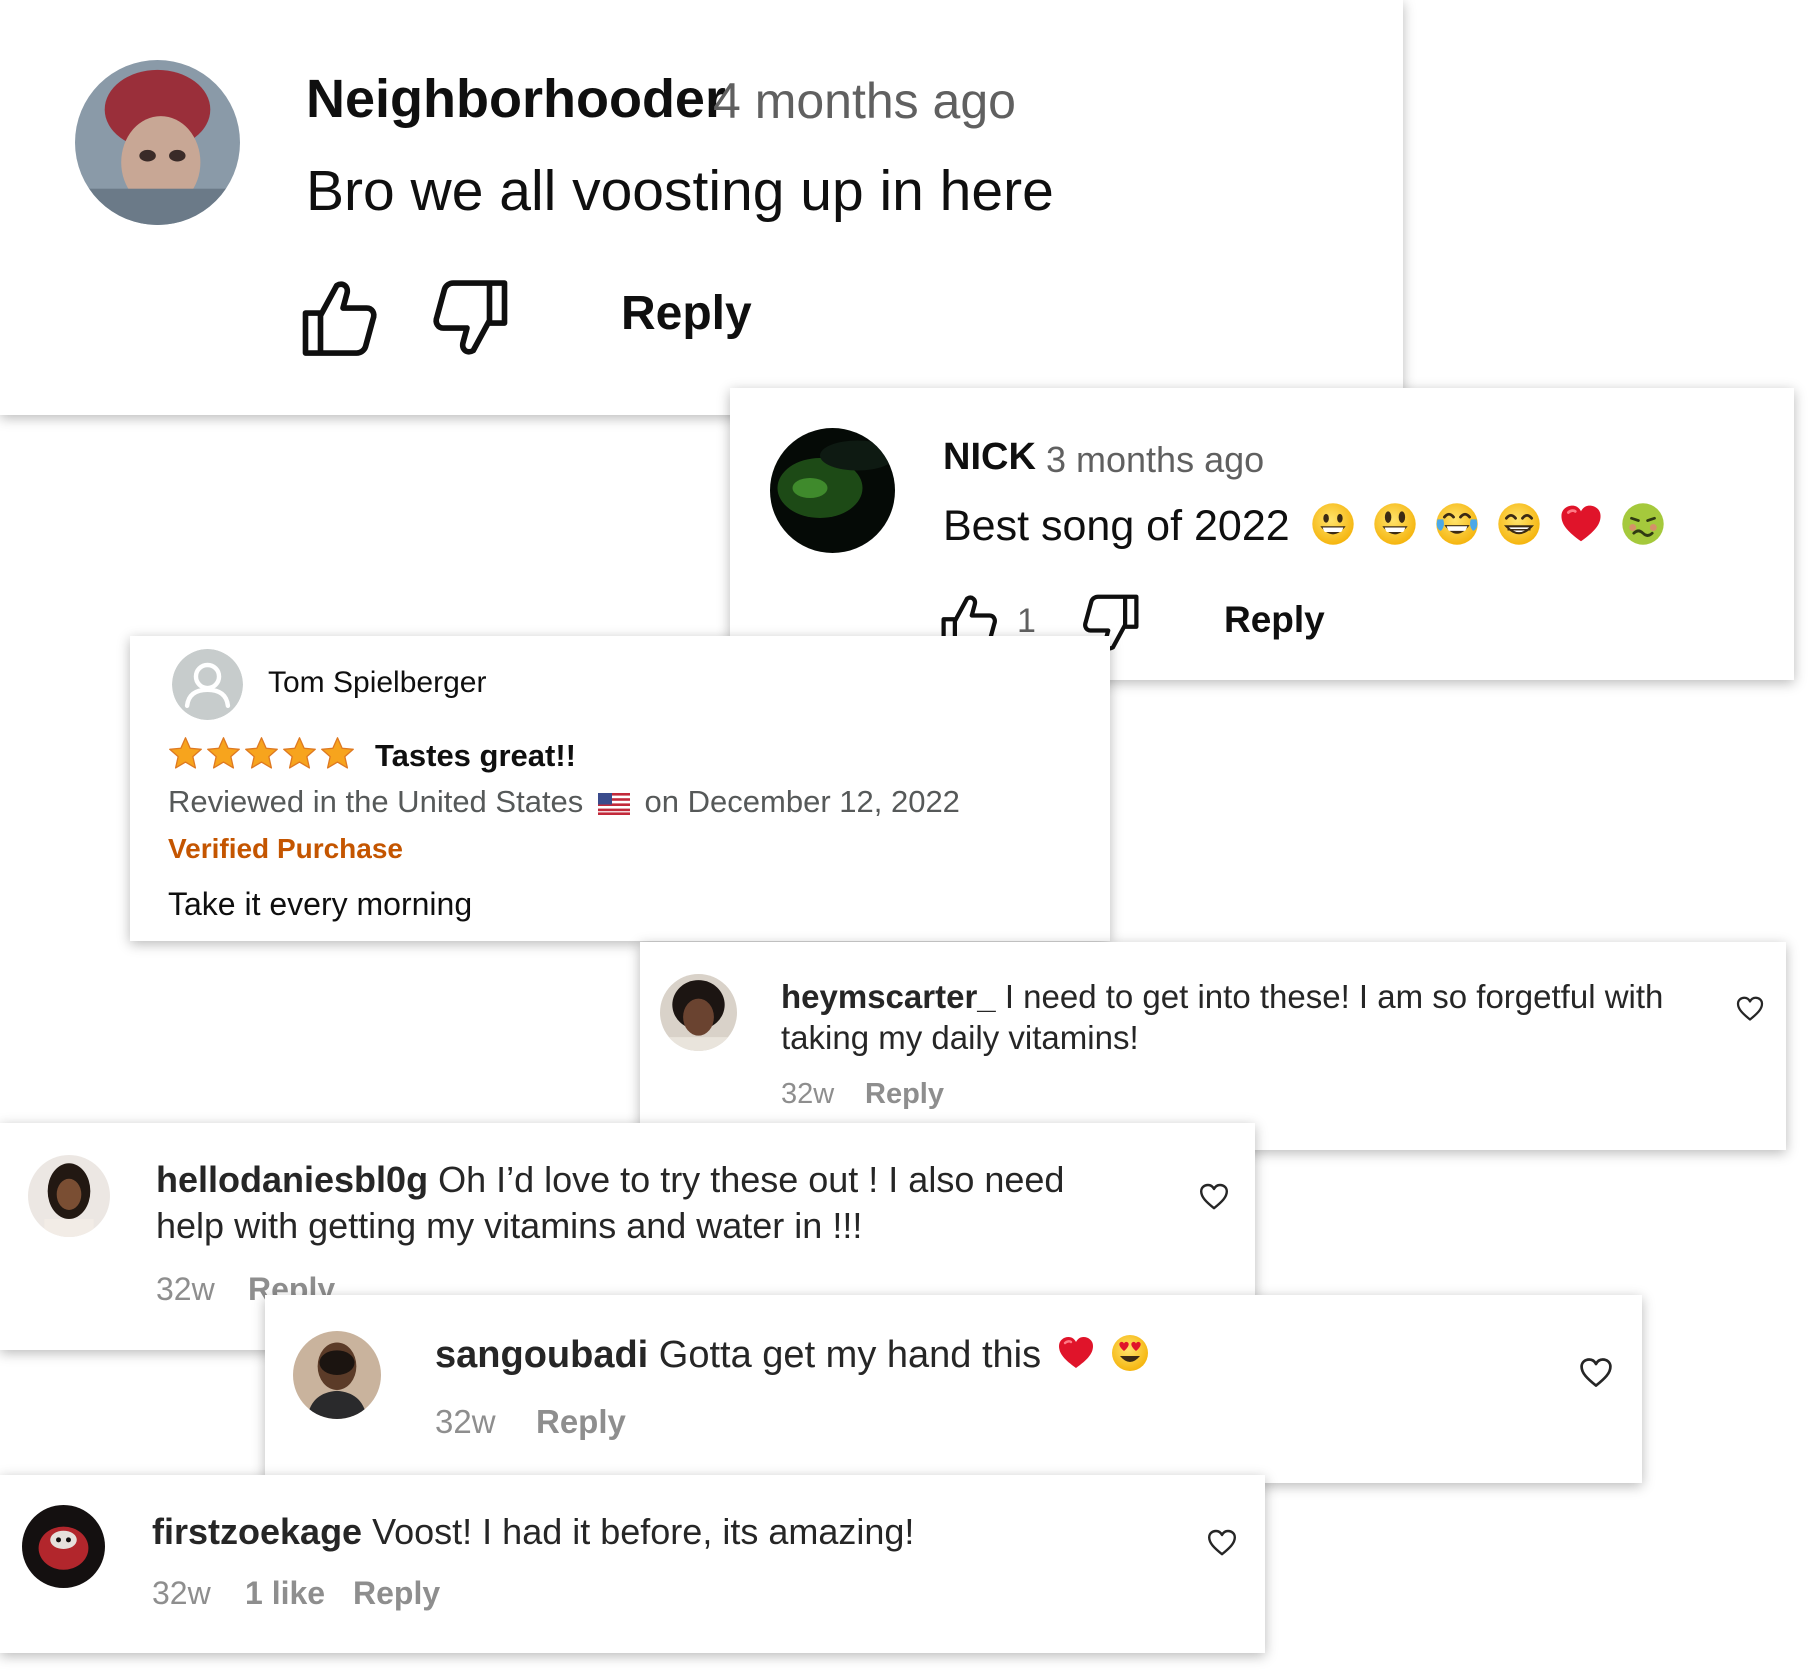 The height and width of the screenshot is (1671, 1818). Describe the element at coordinates (320, 904) in the screenshot. I see `review-body: Take it every morning` at that location.